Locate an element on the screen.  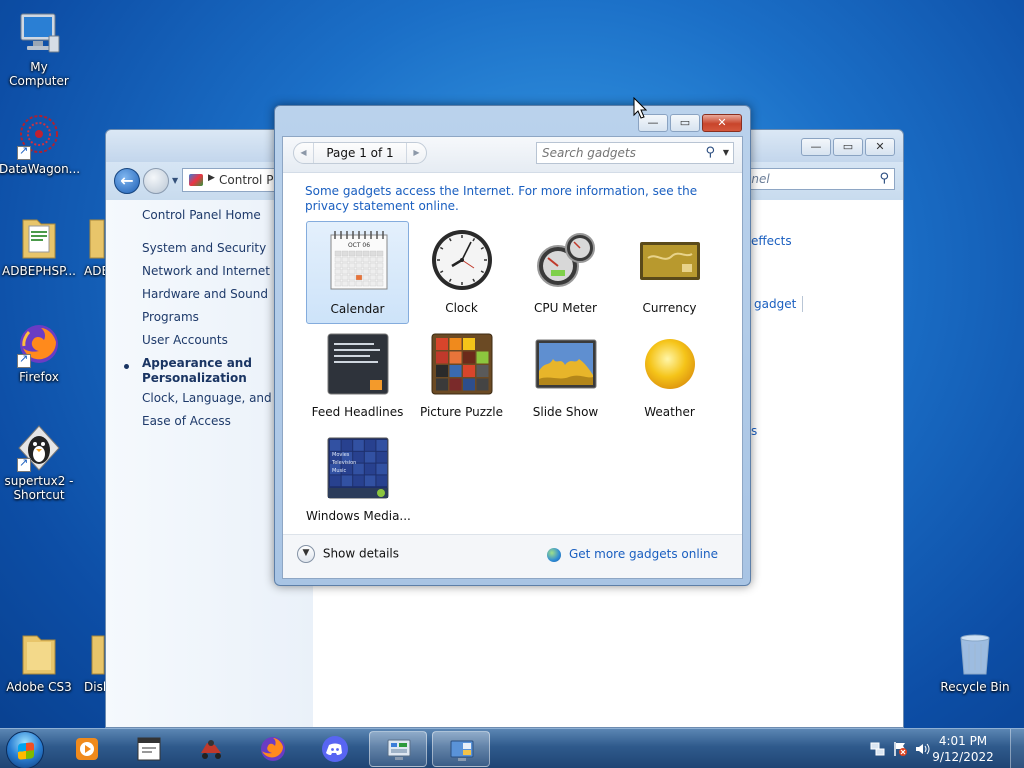
desktop-icon-label: Adobe CS3 is located at coordinates (39, 687).